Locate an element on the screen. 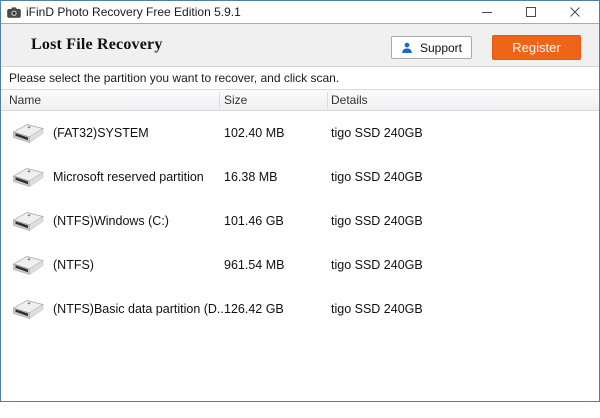 This screenshot has height=418, width=600. partition-size: 102.40 MB is located at coordinates (254, 133).